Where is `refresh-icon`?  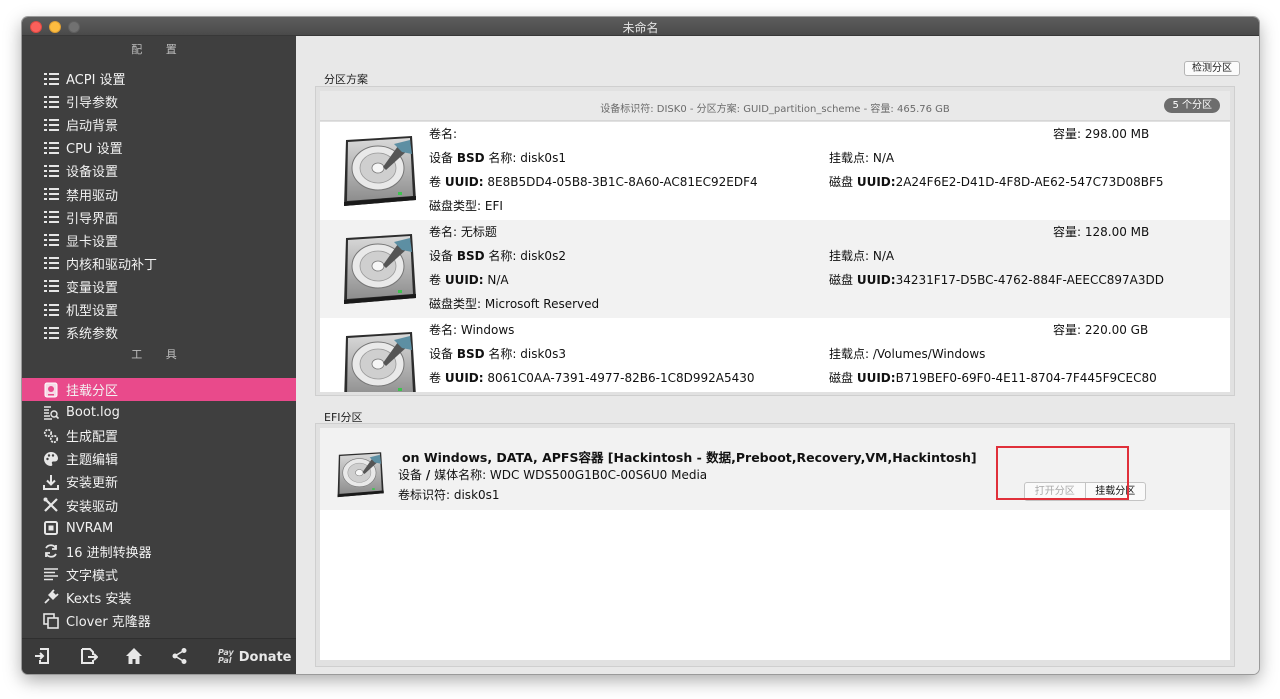
refresh-icon is located at coordinates (51, 551).